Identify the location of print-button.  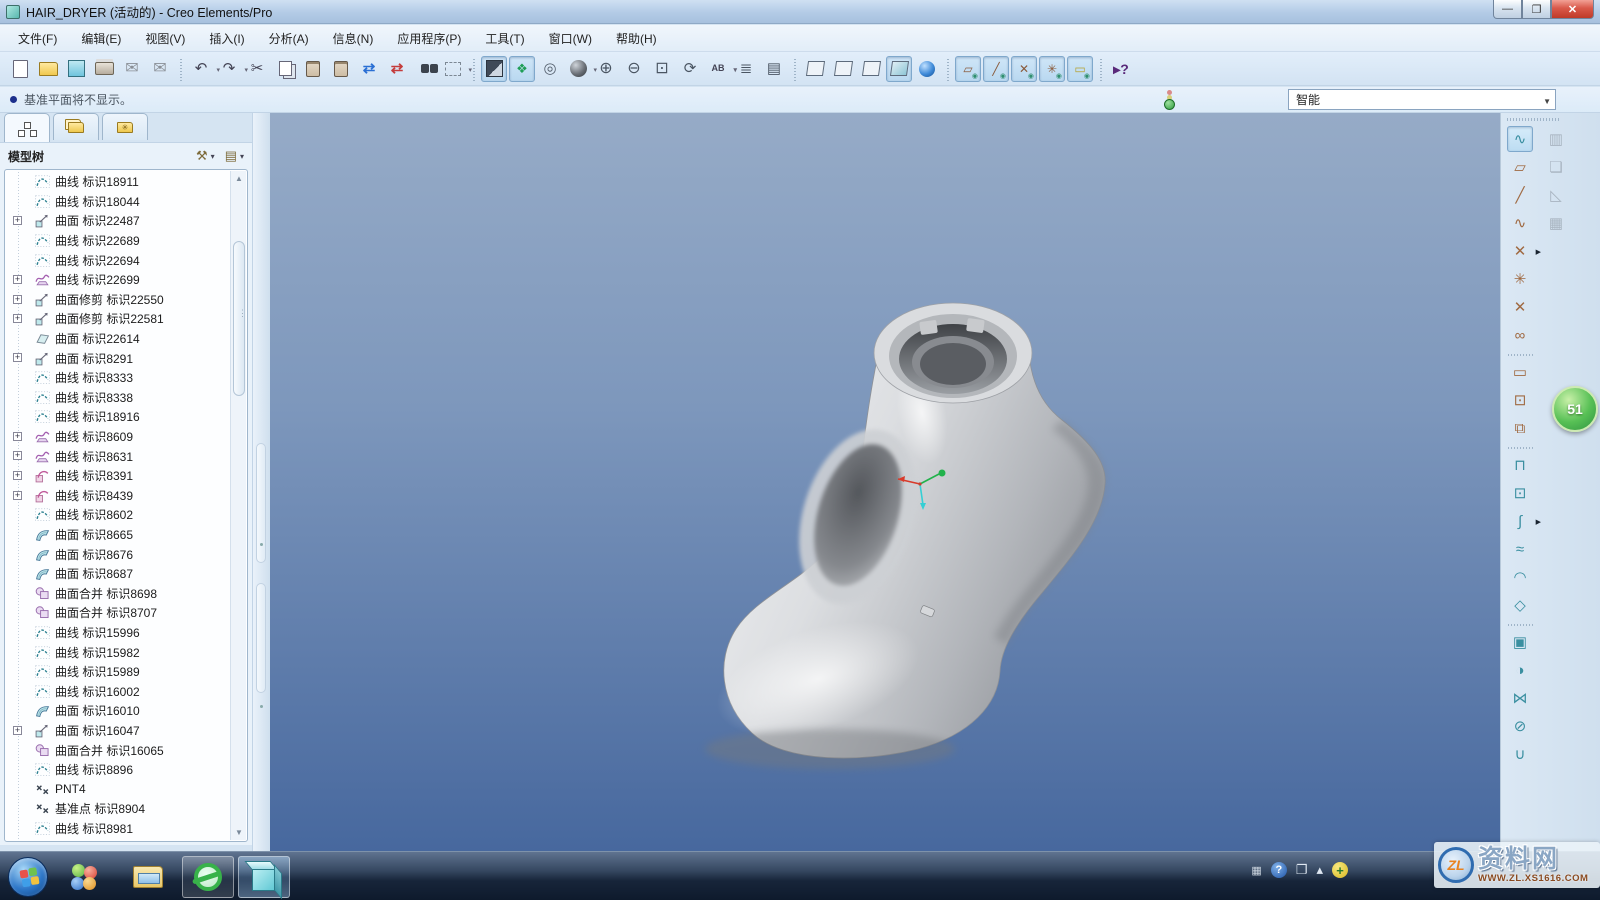
(104, 69).